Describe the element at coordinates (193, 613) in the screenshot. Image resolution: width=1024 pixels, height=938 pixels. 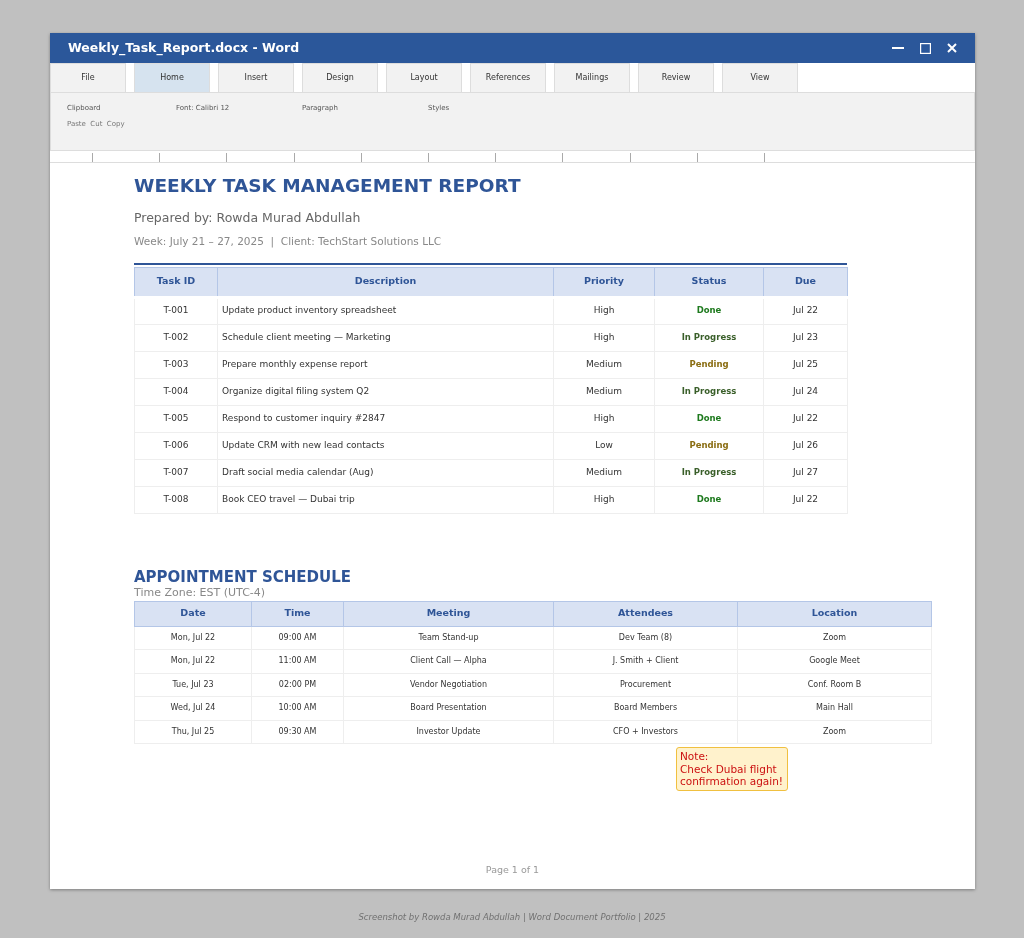
I see `column-header: Date` at that location.